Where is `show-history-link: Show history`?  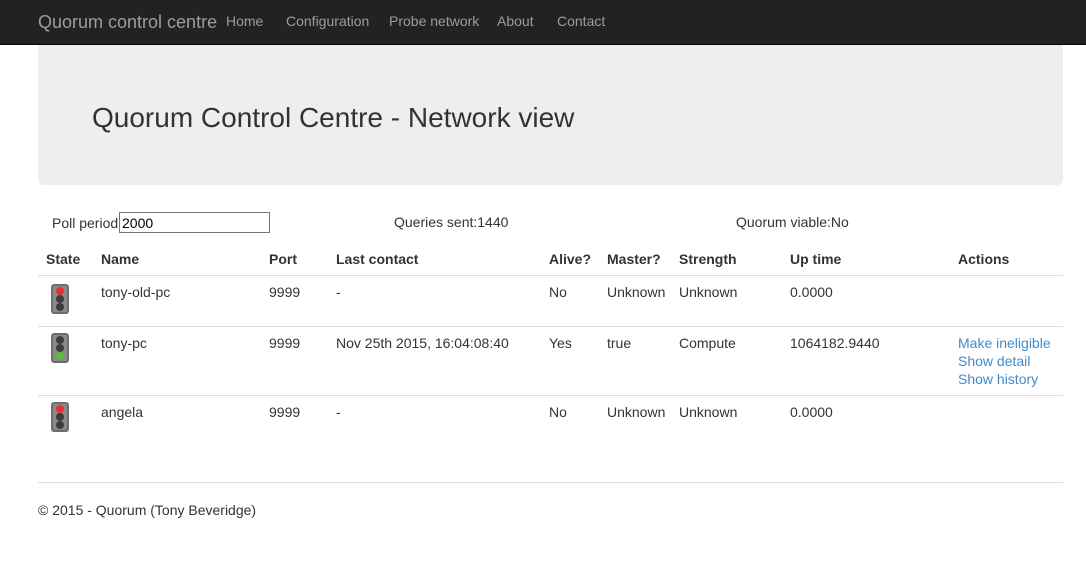 show-history-link: Show history is located at coordinates (998, 379).